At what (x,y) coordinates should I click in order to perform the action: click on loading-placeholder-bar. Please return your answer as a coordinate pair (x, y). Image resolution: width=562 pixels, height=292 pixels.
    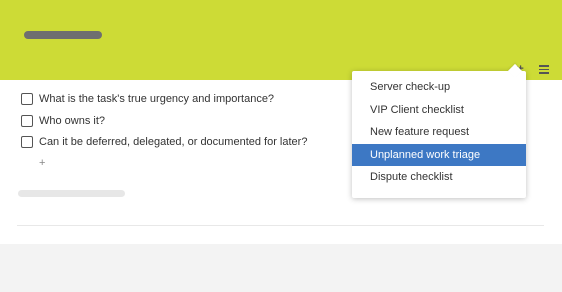
    Looking at the image, I should click on (71, 193).